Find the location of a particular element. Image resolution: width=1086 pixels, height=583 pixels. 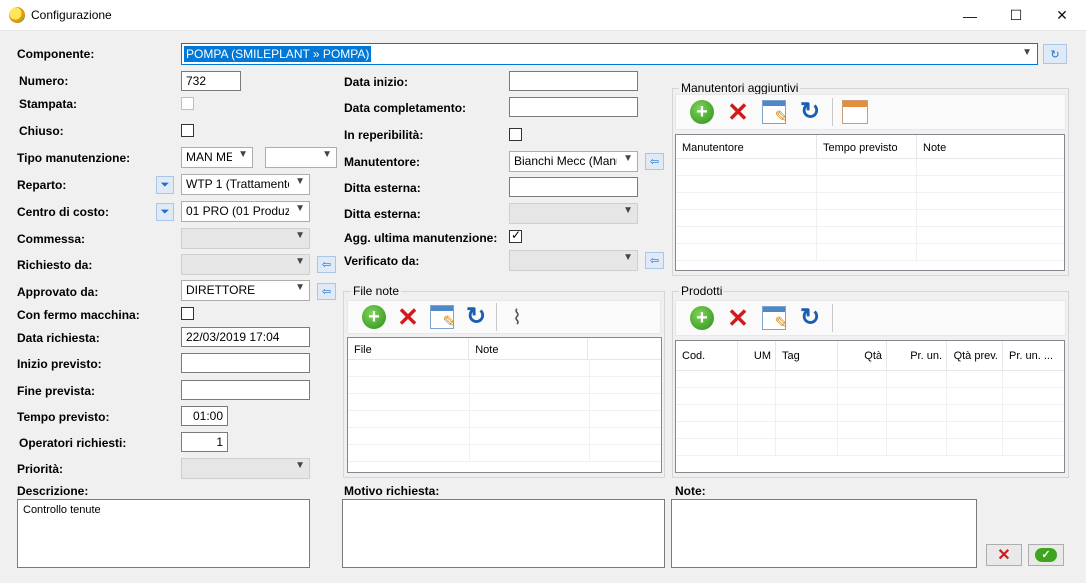

prodotti-delete-button: ✕ is located at coordinates (738, 318).